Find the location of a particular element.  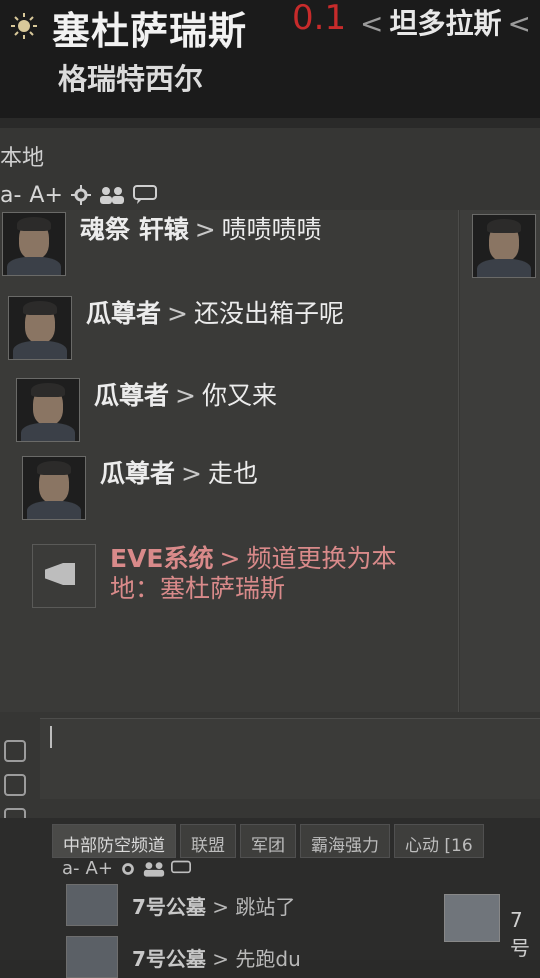

chat-toolbar: a- A+ is located at coordinates (78, 195).